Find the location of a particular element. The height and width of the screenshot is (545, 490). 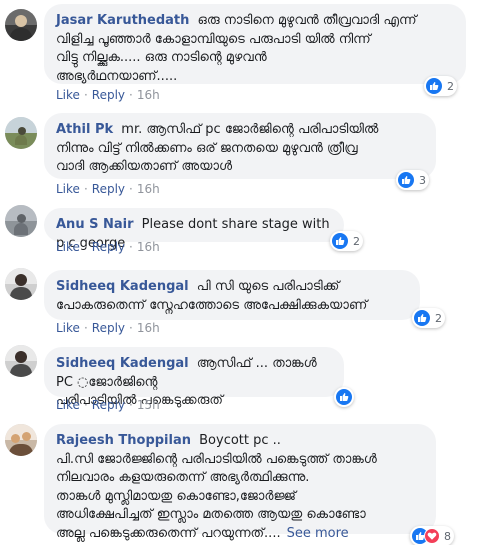

reaction-summary: 3 is located at coordinates (412, 180).